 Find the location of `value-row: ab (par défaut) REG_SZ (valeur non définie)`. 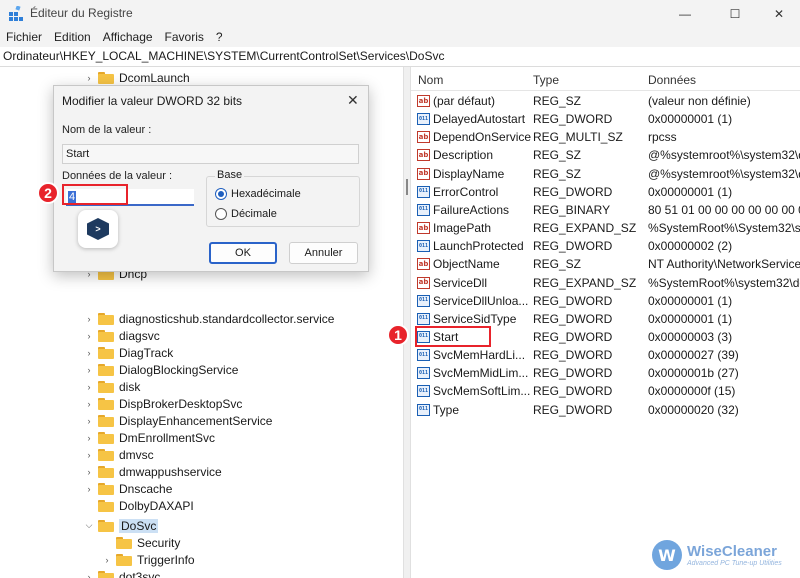

value-row: ab (par défaut) REG_SZ (valeur non définie) is located at coordinates (605, 101).